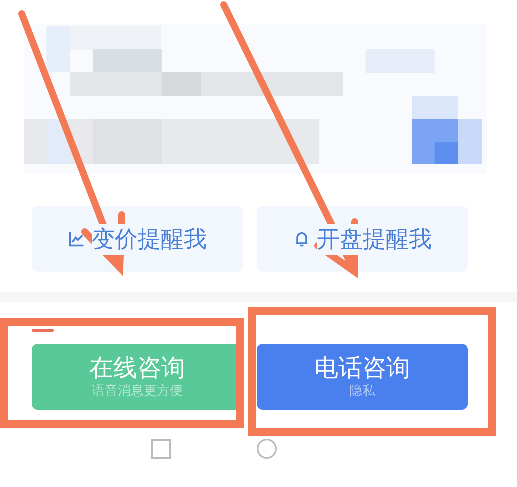  I want to click on consult-button: 电话咨询 隐私, so click(362, 377).